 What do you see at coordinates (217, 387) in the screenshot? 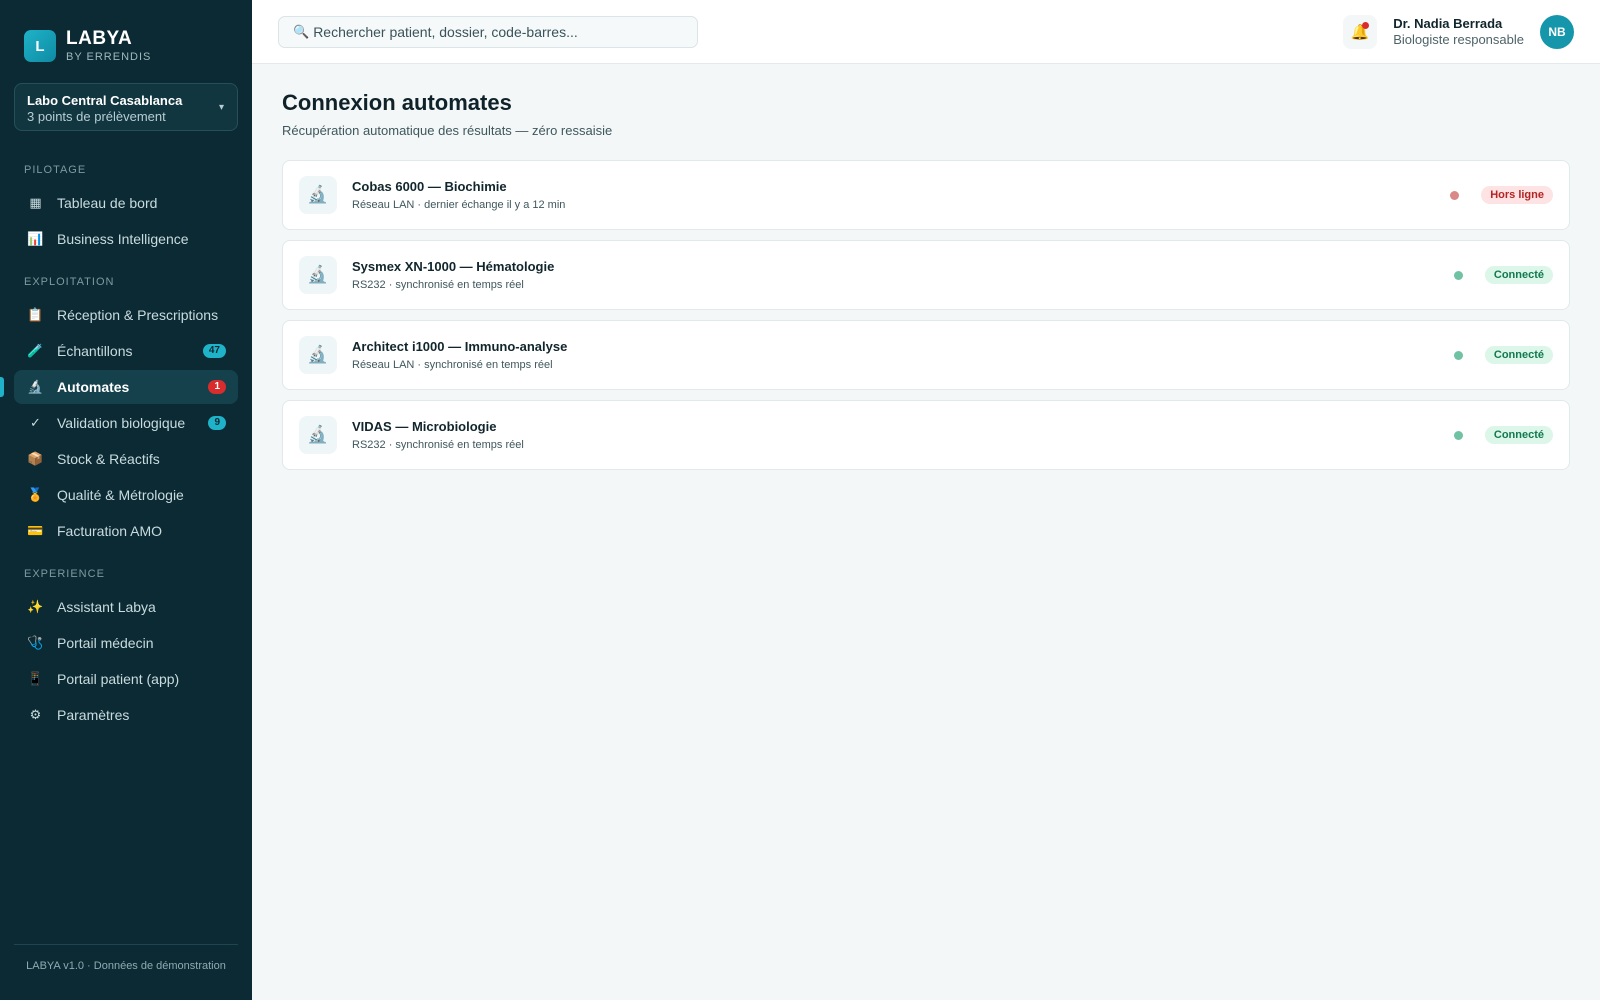
I see `alert-badge: 1` at bounding box center [217, 387].